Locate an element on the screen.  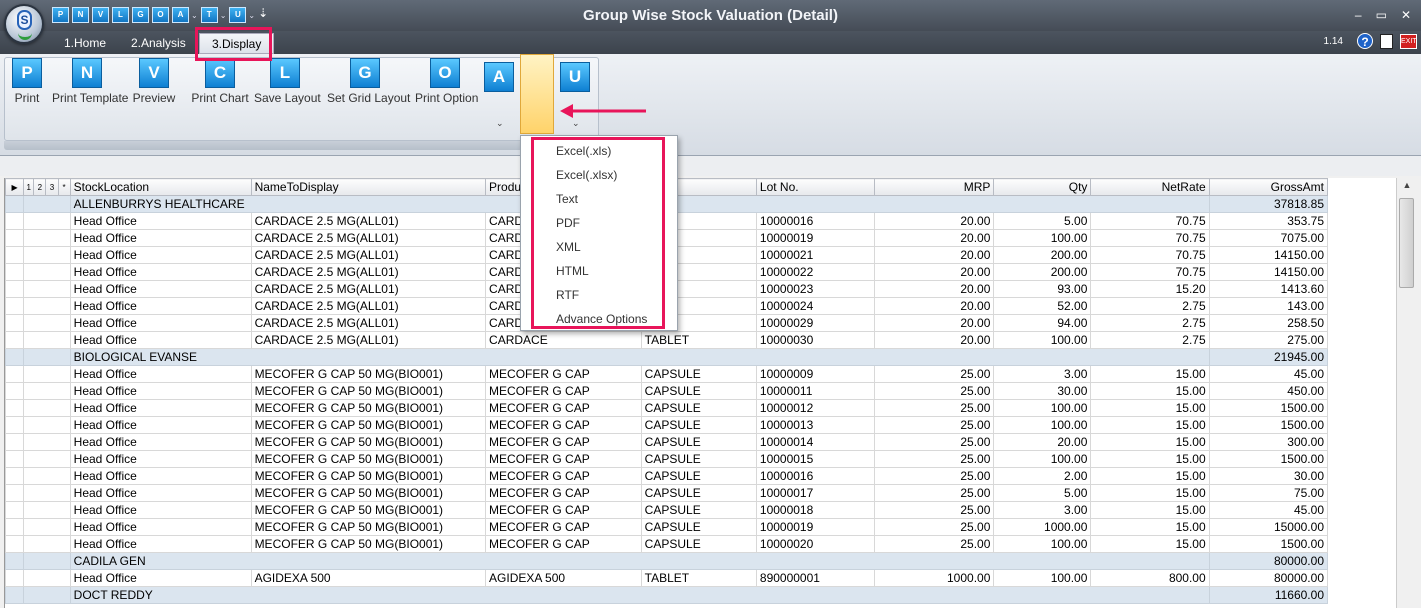
band-3-header: 3 is located at coordinates (52, 187).